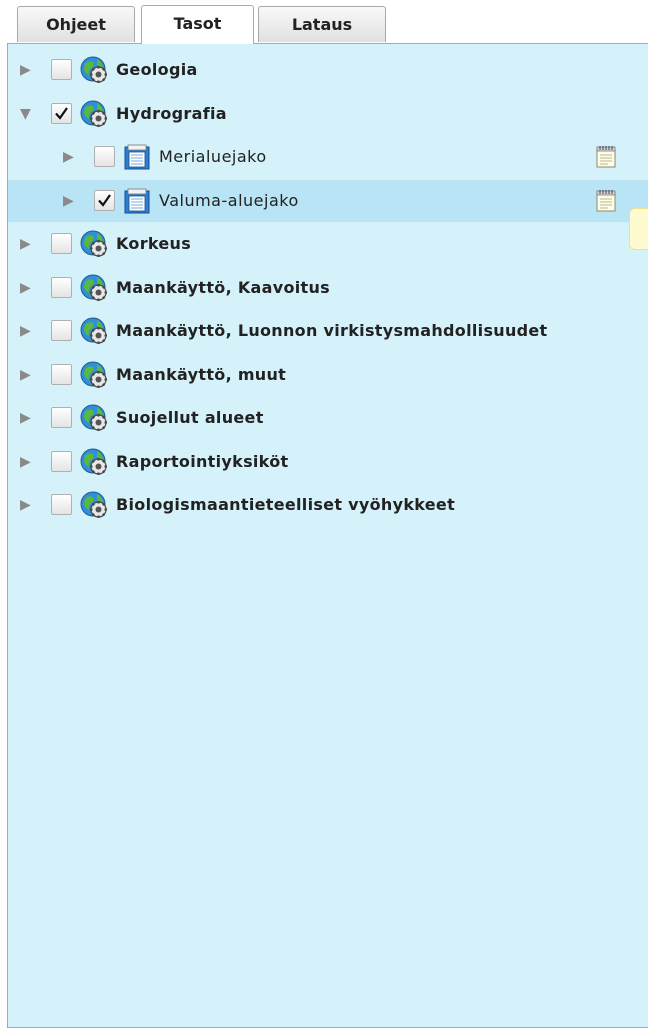 The width and height of the screenshot is (648, 1028). Describe the element at coordinates (213, 157) in the screenshot. I see `layer-label: Merialuejako` at that location.